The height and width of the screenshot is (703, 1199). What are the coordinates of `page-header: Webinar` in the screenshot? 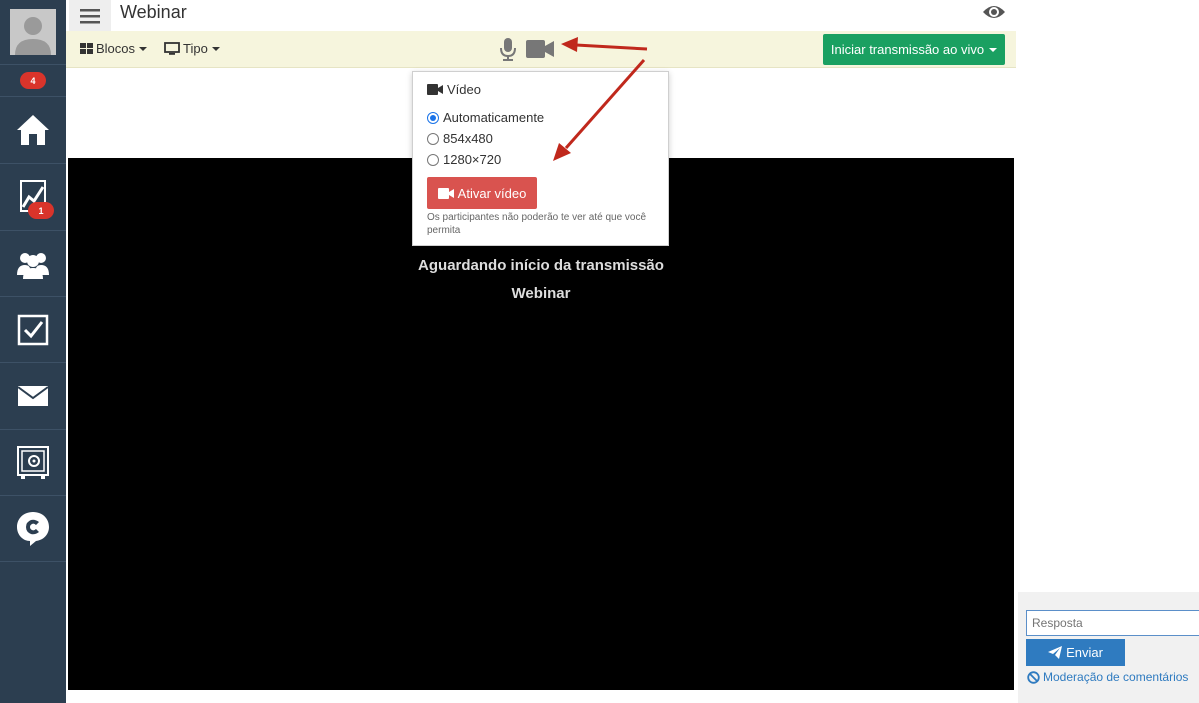 It's located at (541, 15).